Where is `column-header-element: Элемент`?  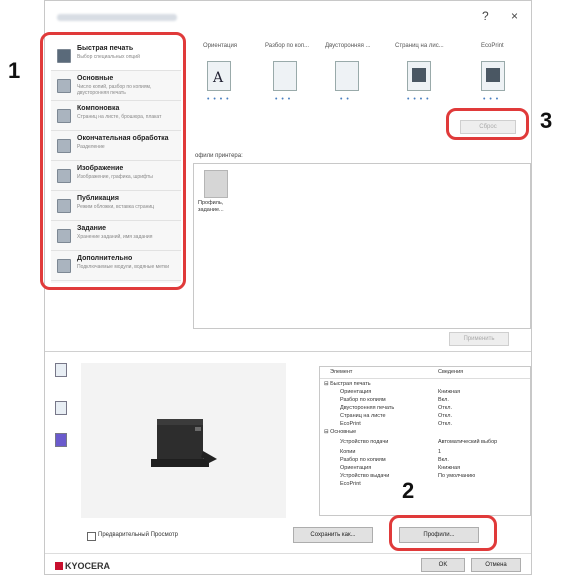 column-header-element: Элемент is located at coordinates (341, 372).